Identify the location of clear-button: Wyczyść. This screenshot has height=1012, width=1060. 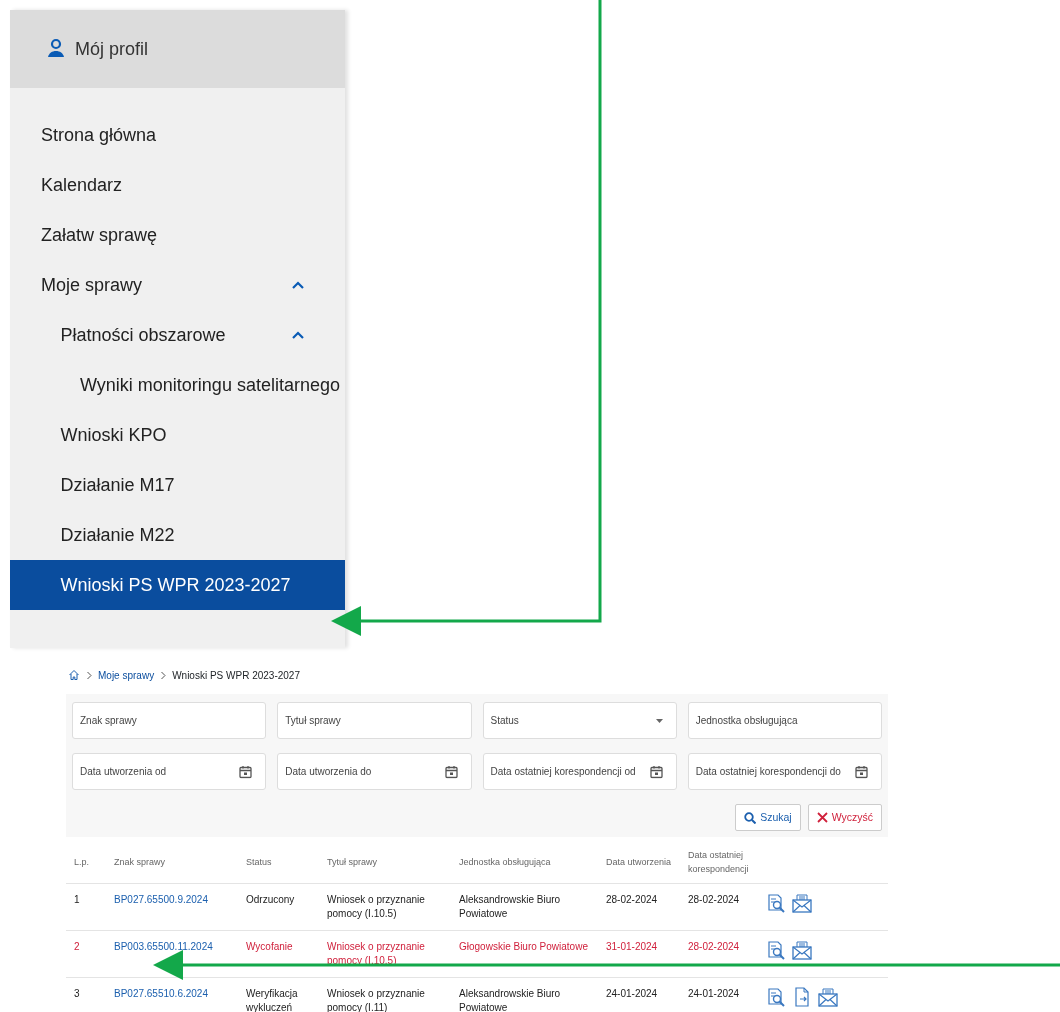
(844, 817).